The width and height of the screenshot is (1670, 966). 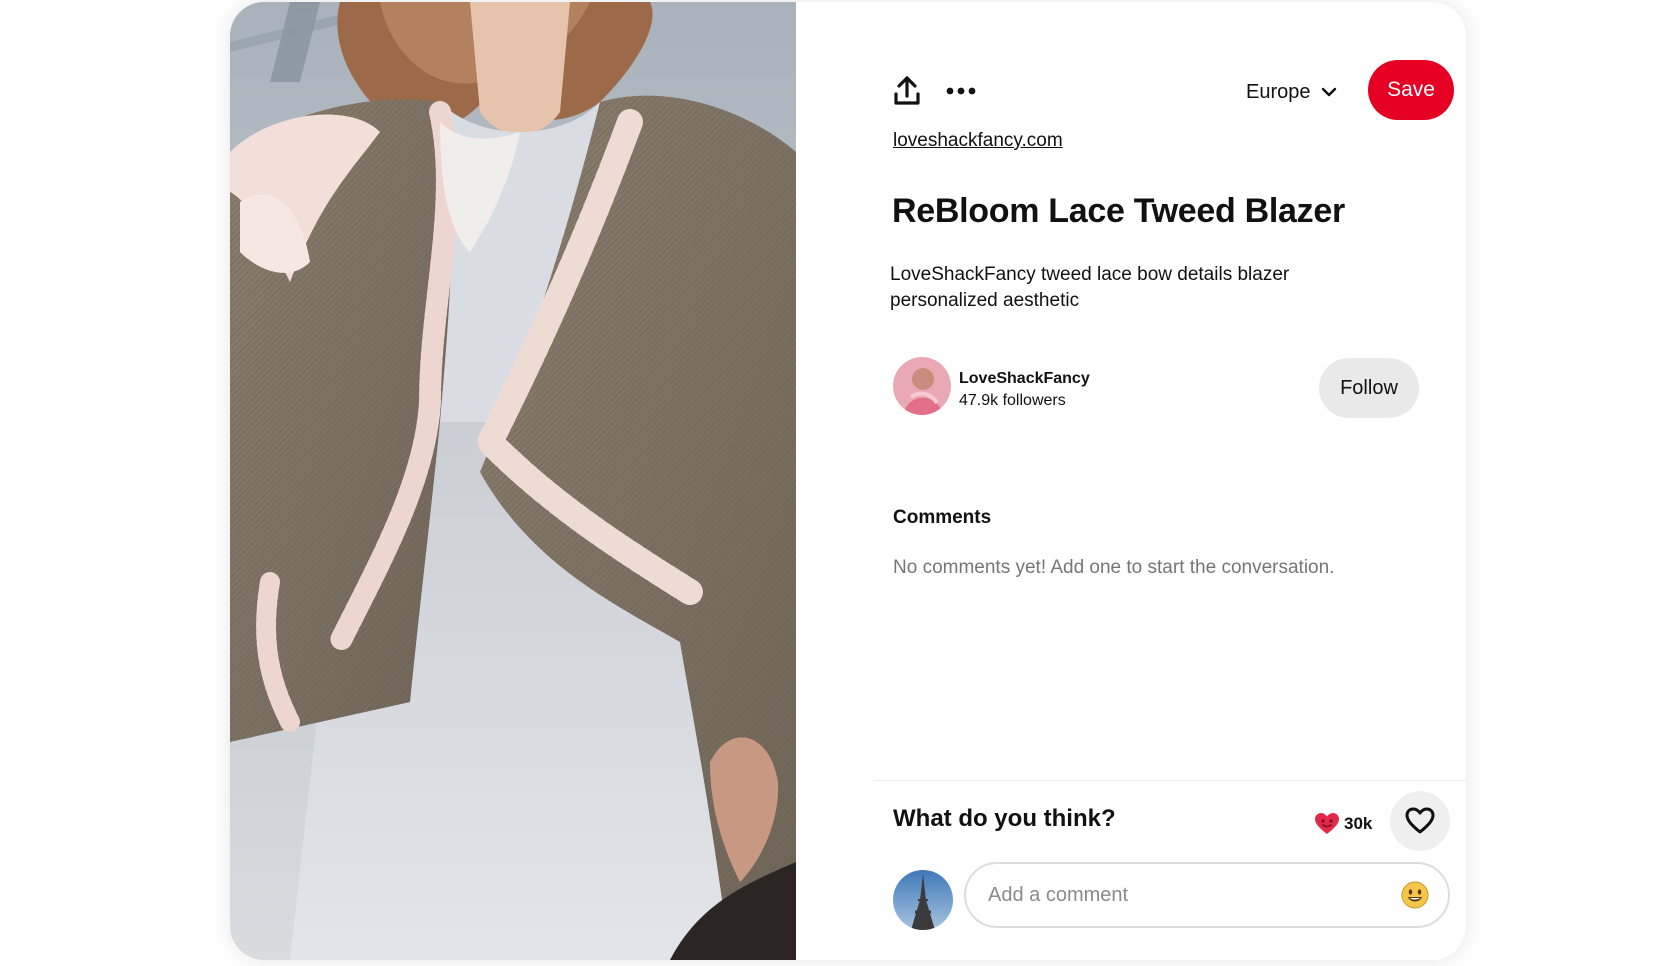 I want to click on creator-avatar, so click(x=922, y=386).